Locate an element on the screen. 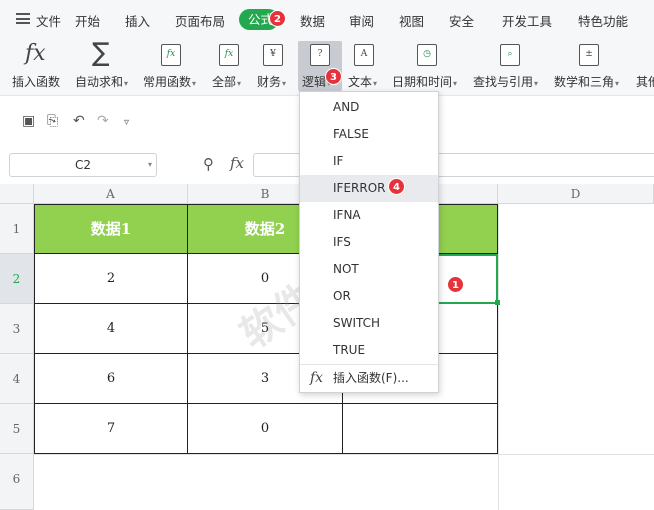  menu-page-layout: 页面布局 is located at coordinates (200, 20).